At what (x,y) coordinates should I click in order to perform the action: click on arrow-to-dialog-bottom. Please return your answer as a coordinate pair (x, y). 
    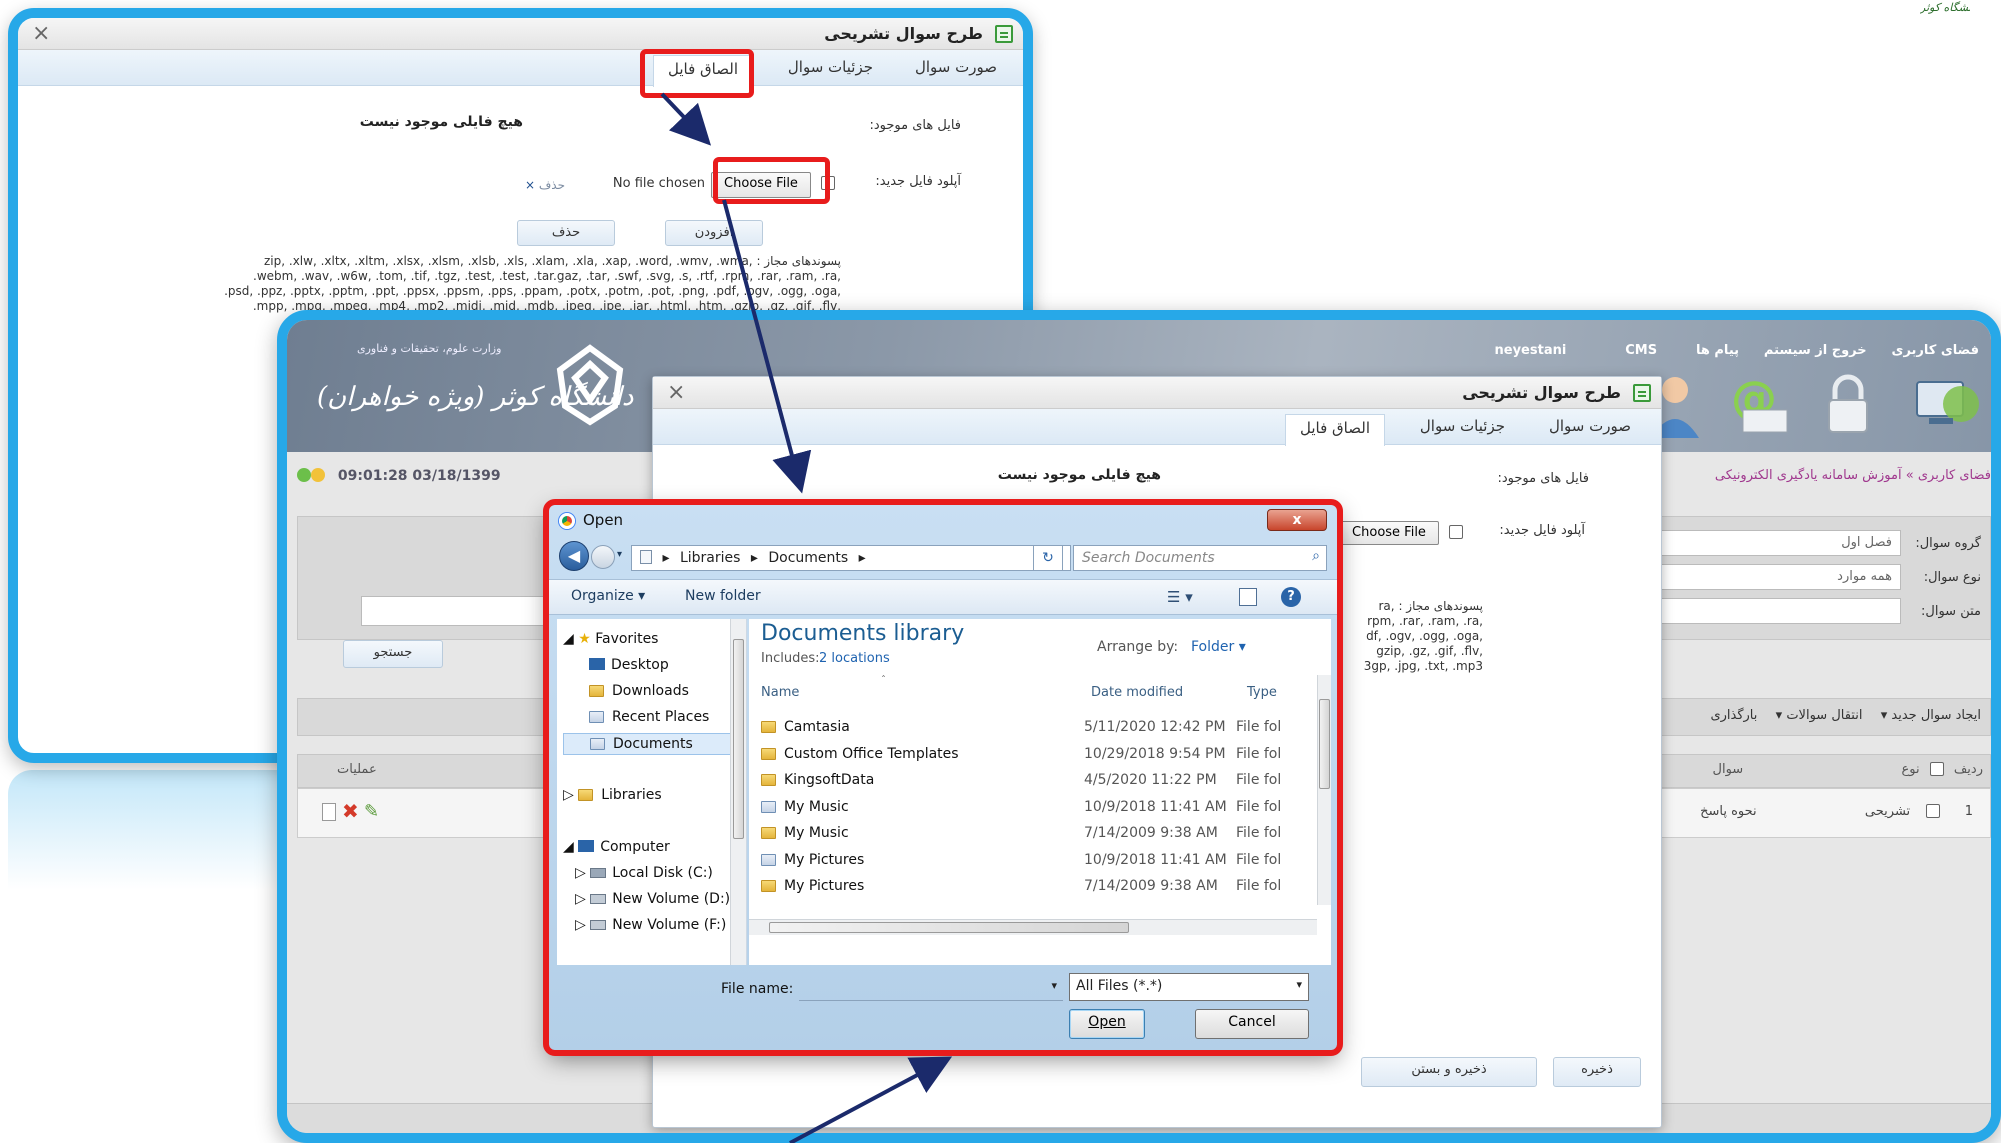
    Looking at the image, I should click on (871, 1099).